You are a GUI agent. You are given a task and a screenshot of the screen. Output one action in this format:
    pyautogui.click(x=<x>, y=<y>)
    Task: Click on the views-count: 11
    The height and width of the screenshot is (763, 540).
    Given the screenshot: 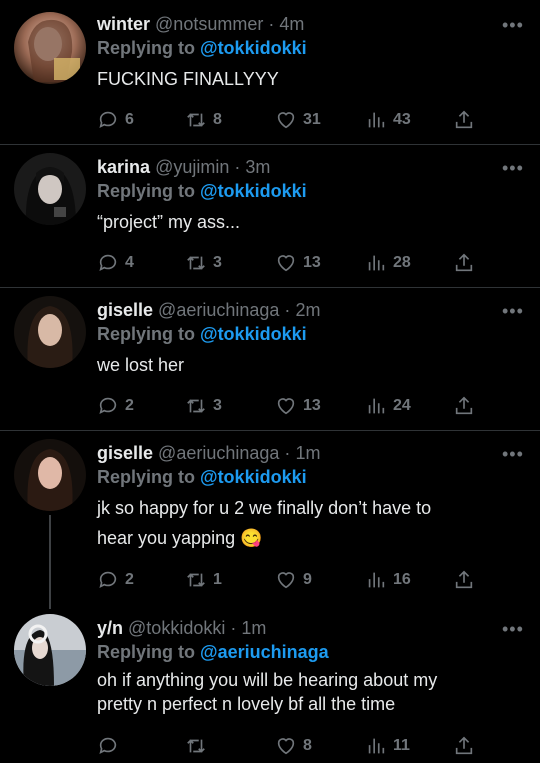 What is the action you would take?
    pyautogui.click(x=401, y=745)
    